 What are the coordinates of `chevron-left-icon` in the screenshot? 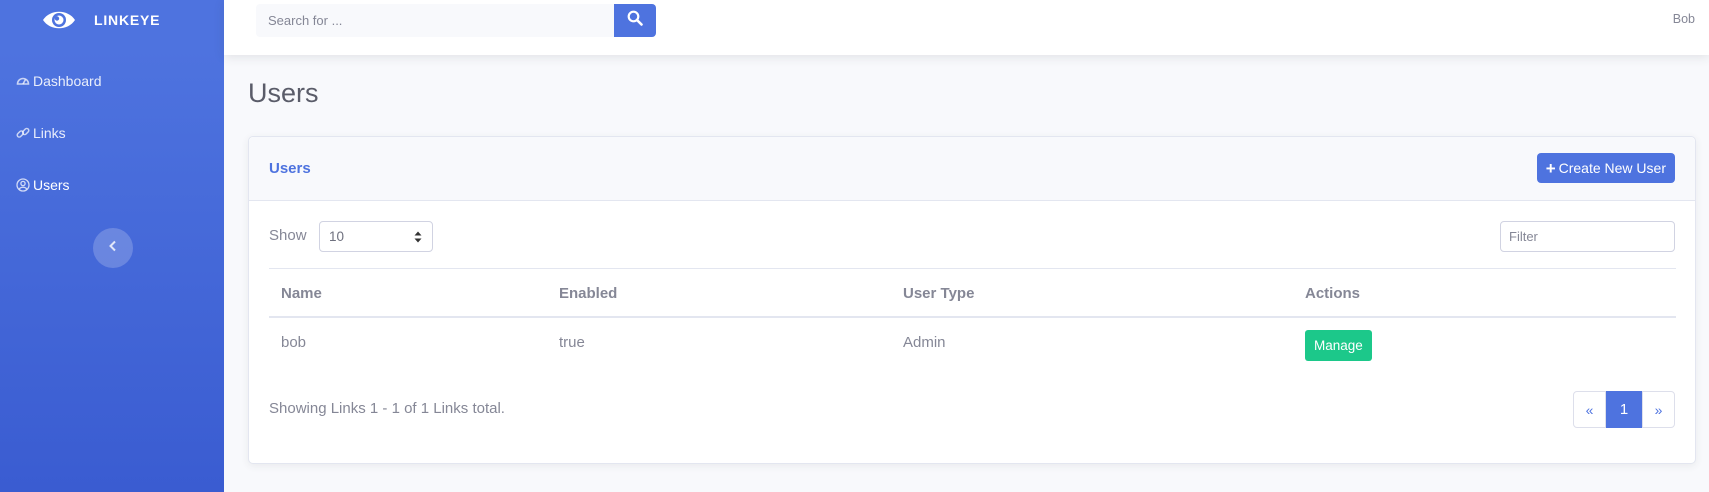 It's located at (113, 248).